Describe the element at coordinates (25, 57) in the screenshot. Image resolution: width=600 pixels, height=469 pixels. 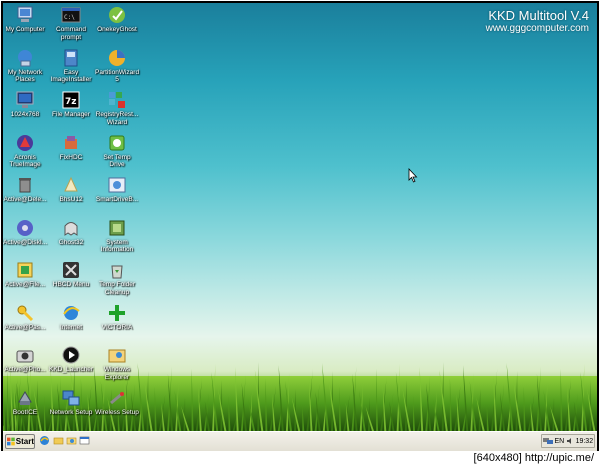
I see `network-places-icon` at that location.